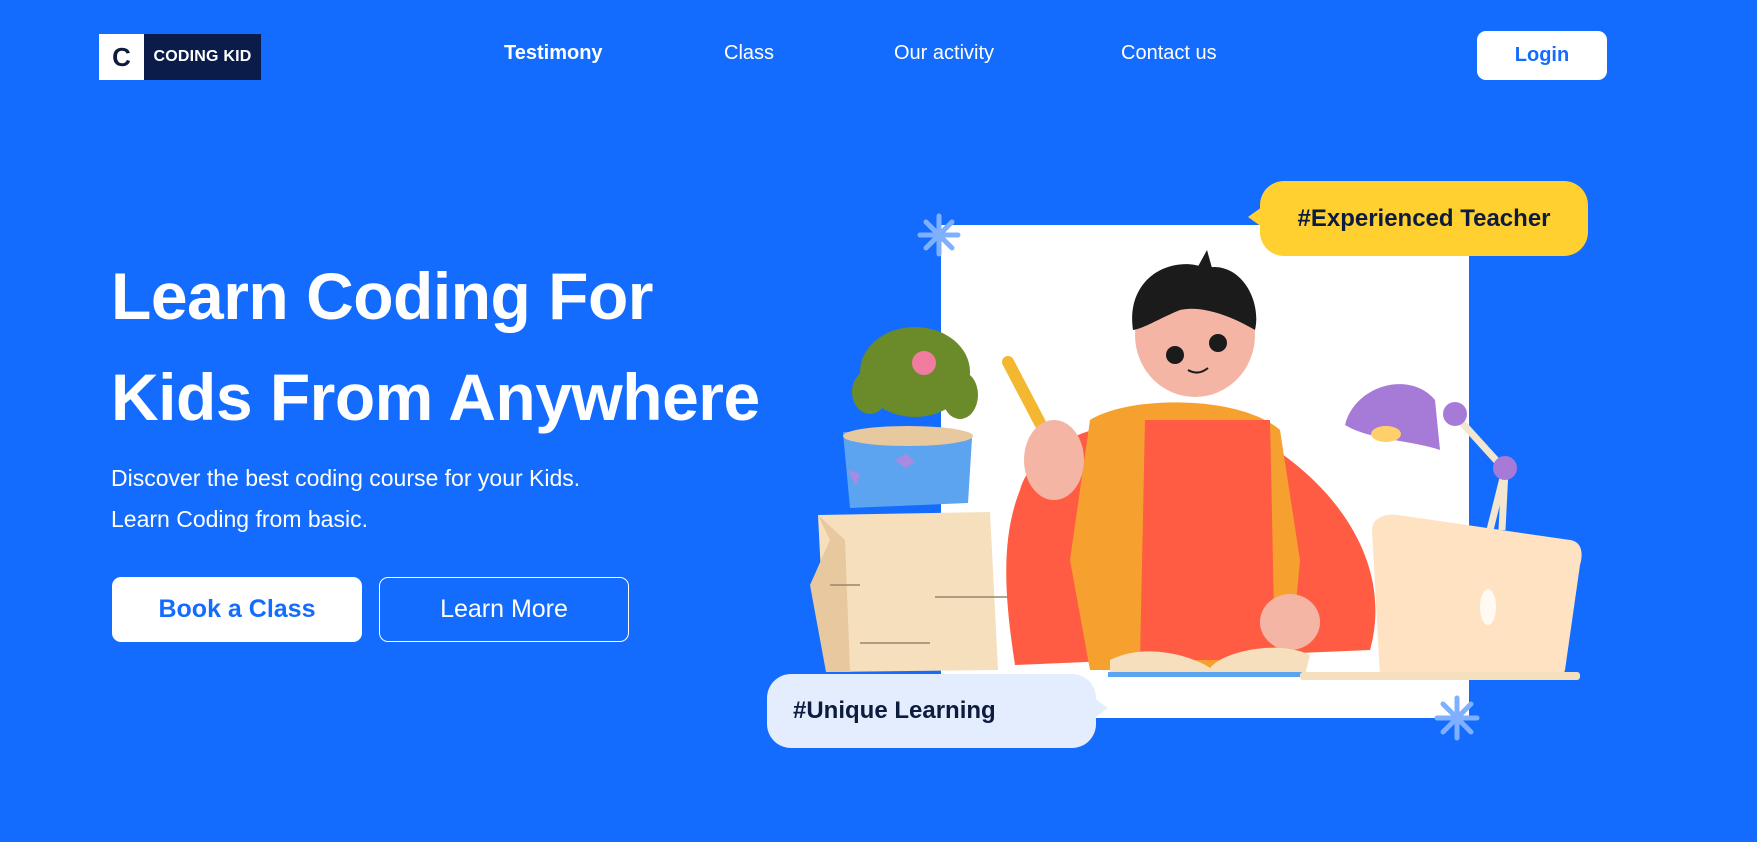  Describe the element at coordinates (239, 519) in the screenshot. I see `hero-subtitle-line2: Learn Coding from basic.` at that location.